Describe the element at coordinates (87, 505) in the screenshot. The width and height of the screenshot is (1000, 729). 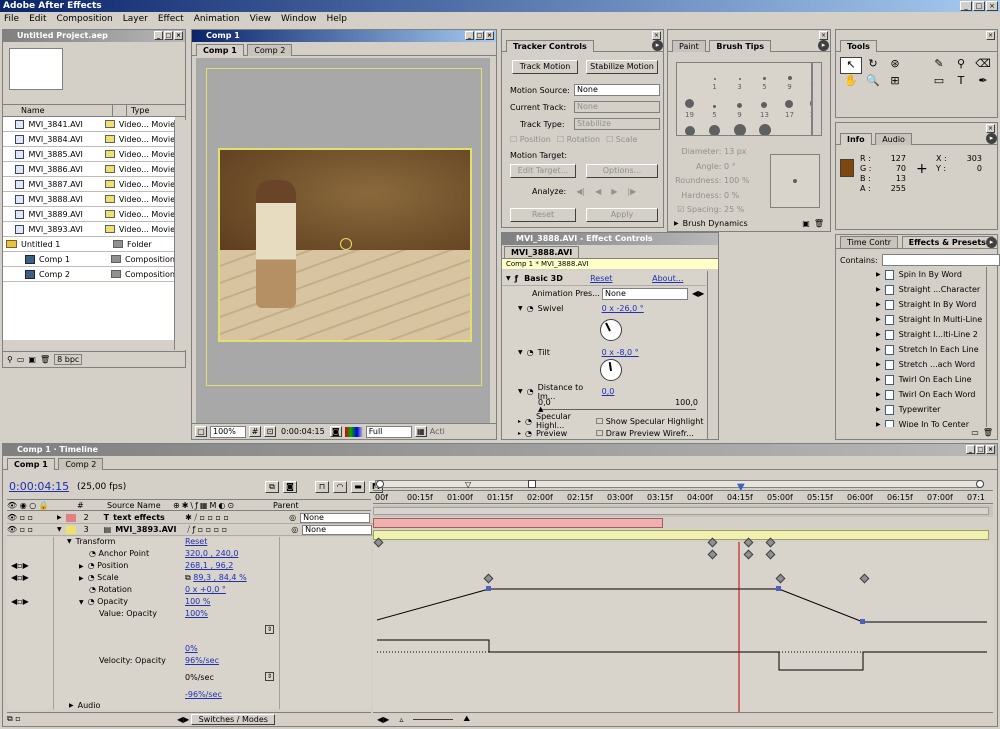
I see `layer-number-header: #` at that location.